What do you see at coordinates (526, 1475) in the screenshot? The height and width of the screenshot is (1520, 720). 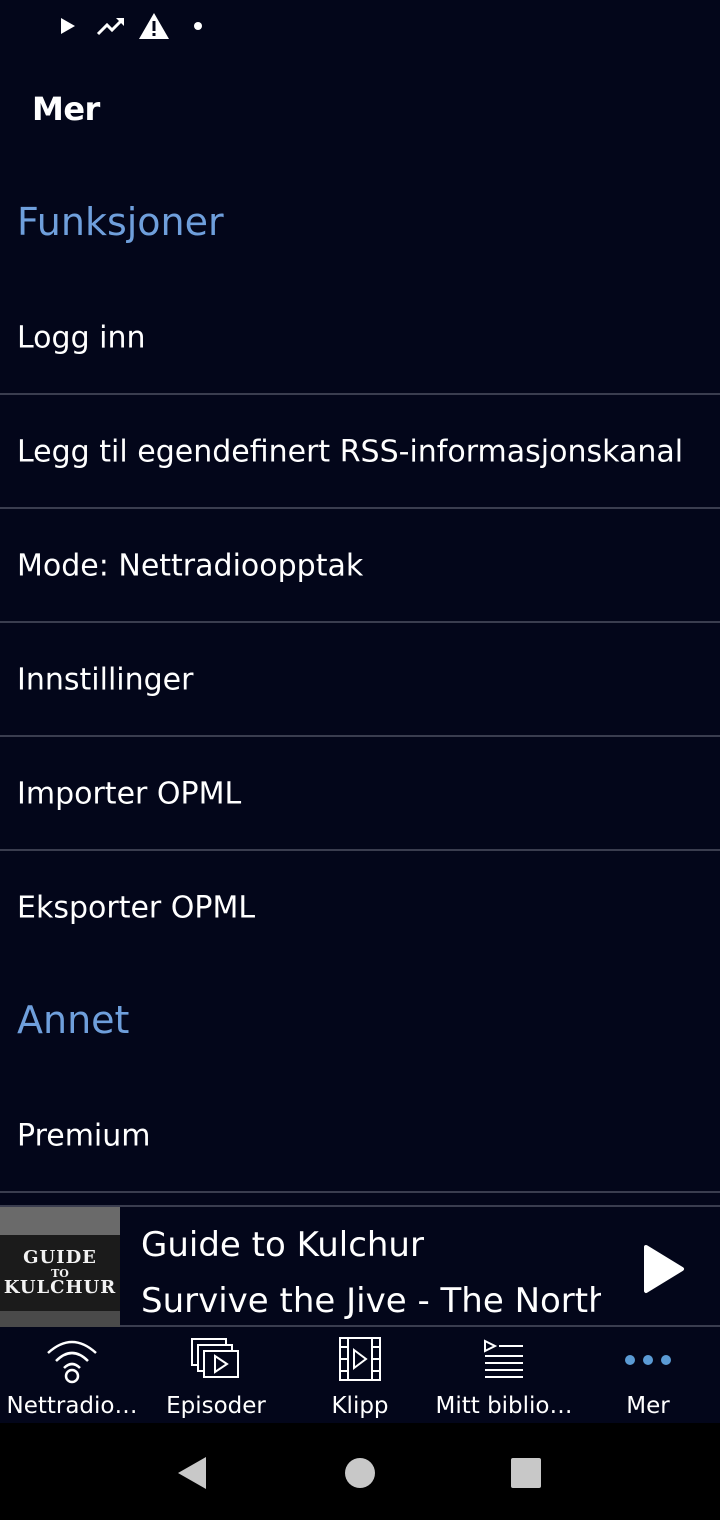 I see `recents-icon` at bounding box center [526, 1475].